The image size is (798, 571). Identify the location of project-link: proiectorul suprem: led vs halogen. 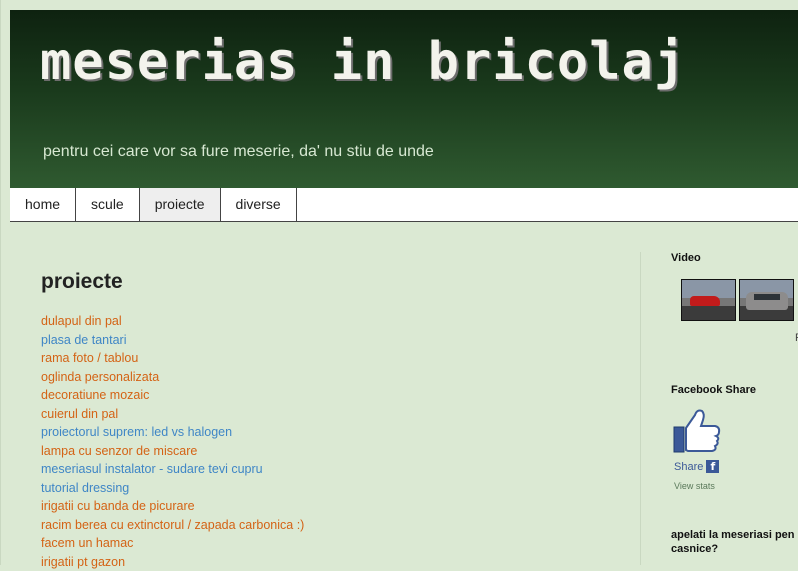
(136, 432).